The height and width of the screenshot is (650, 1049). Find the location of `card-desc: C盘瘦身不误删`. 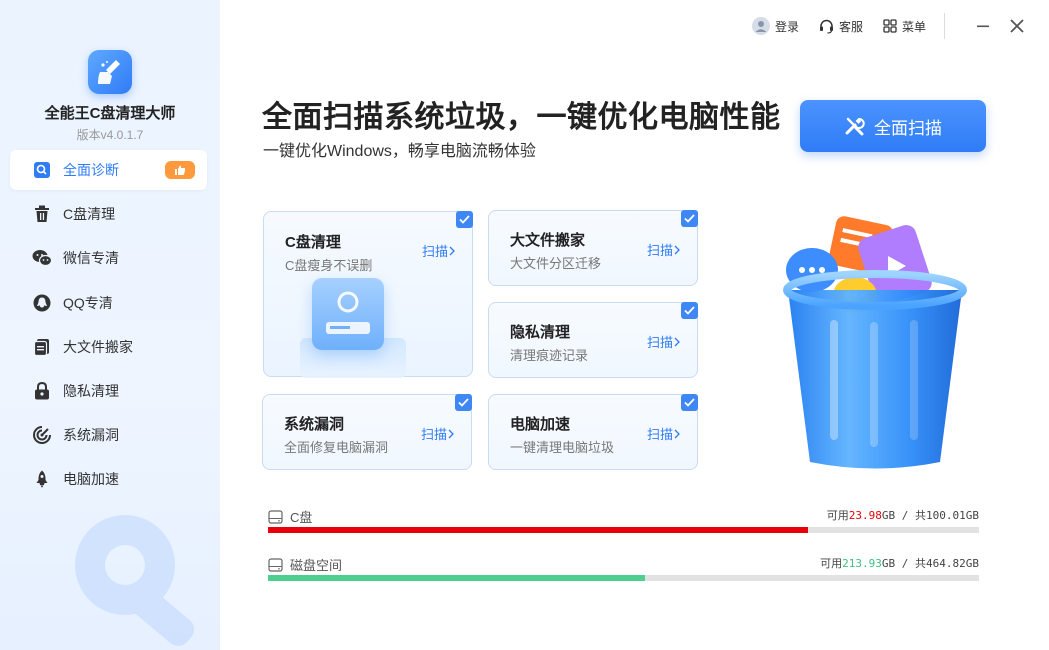

card-desc: C盘瘦身不误删 is located at coordinates (329, 265).